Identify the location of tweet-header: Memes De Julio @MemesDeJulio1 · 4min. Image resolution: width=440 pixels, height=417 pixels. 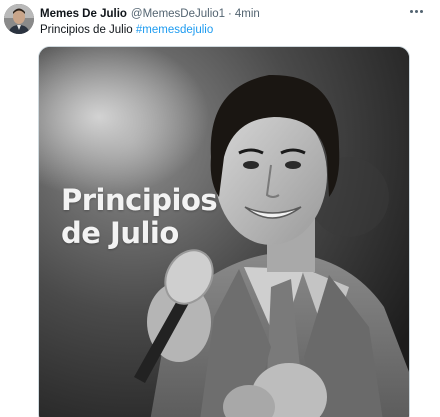
(150, 14).